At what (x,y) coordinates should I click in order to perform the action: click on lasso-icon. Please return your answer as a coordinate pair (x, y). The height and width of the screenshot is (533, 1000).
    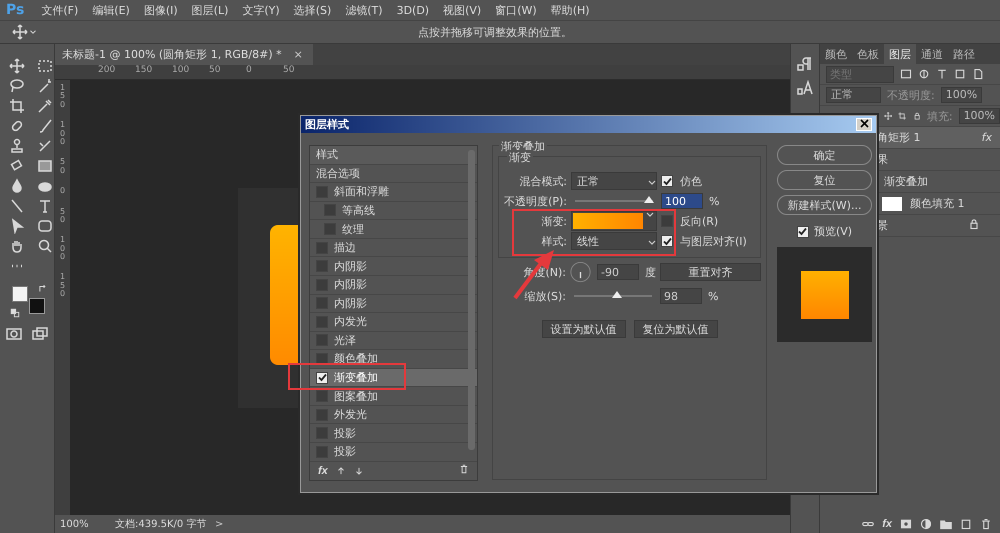
    Looking at the image, I should click on (17, 86).